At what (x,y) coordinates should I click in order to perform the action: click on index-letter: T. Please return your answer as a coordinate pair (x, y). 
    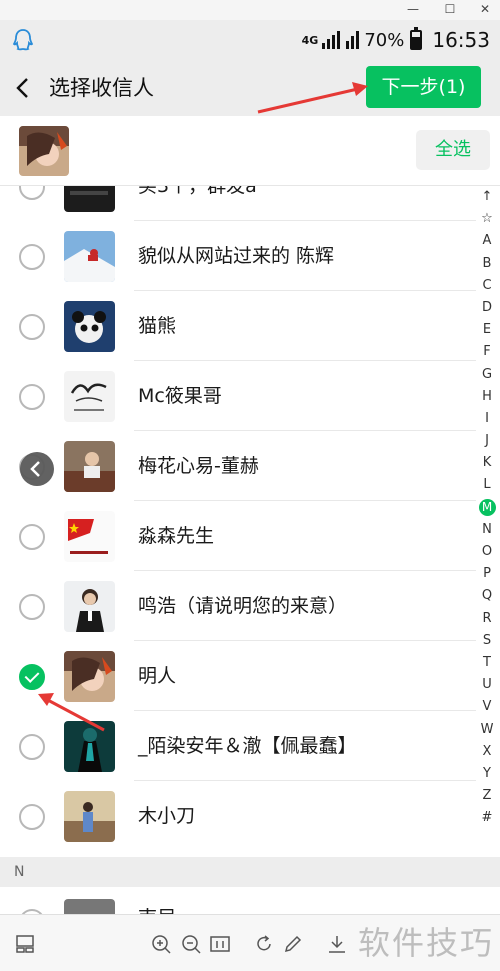
    Looking at the image, I should click on (487, 663).